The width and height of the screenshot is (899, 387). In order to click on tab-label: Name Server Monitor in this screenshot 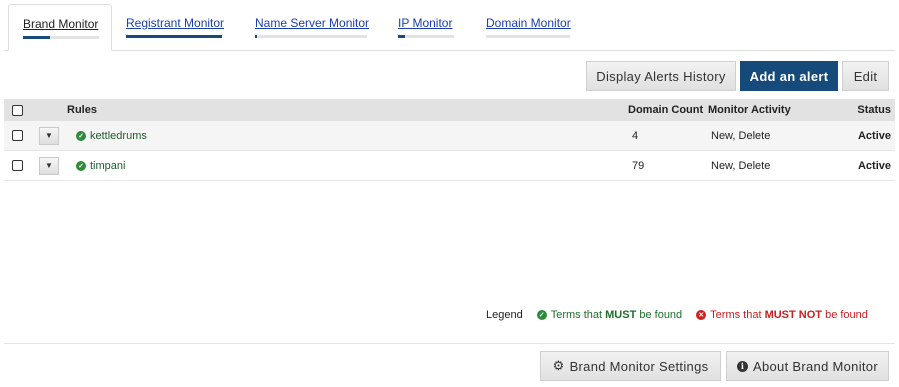, I will do `click(312, 23)`.